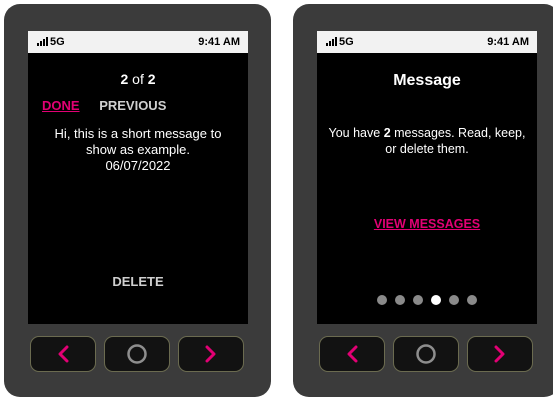  What do you see at coordinates (151, 79) in the screenshot?
I see `counter-total: 2` at bounding box center [151, 79].